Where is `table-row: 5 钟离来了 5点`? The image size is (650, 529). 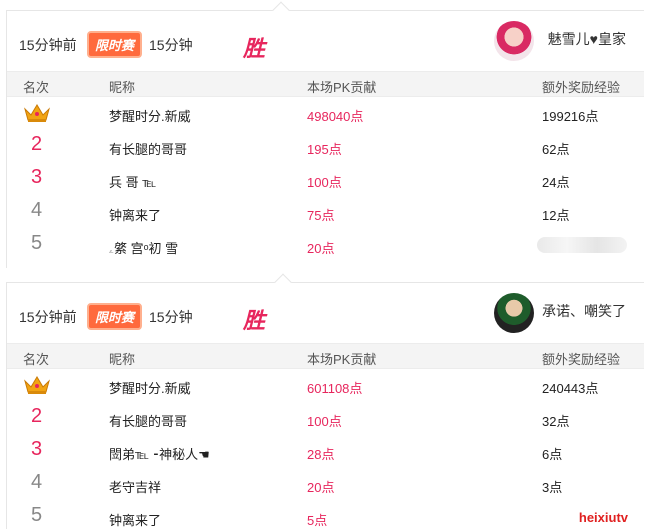 table-row: 5 钟离来了 5点 is located at coordinates (325, 515).